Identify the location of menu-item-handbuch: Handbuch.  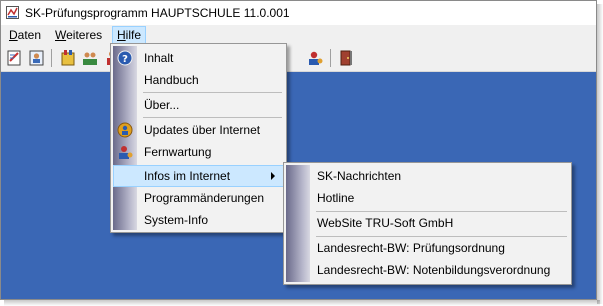
(198, 80).